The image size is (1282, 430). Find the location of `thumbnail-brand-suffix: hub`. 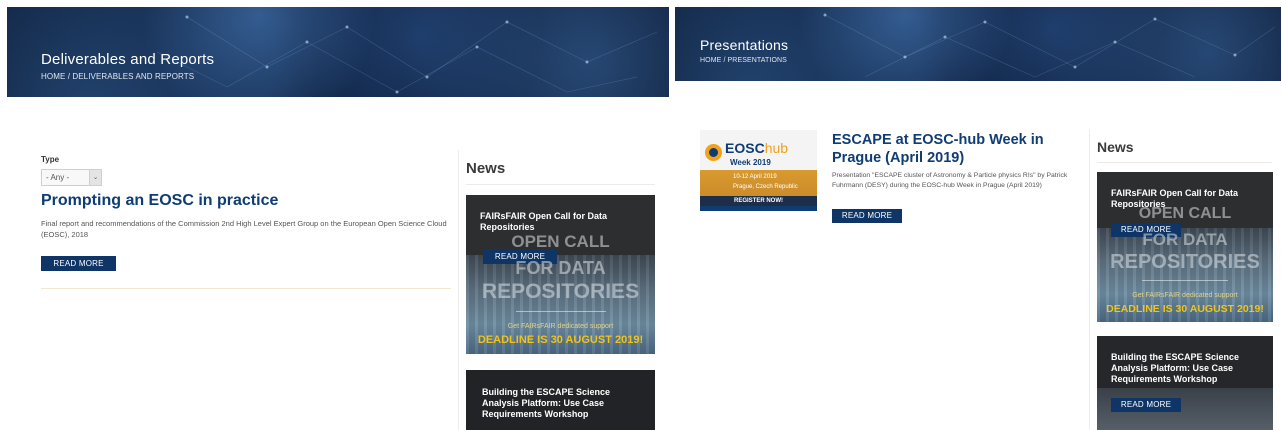

thumbnail-brand-suffix: hub is located at coordinates (776, 148).